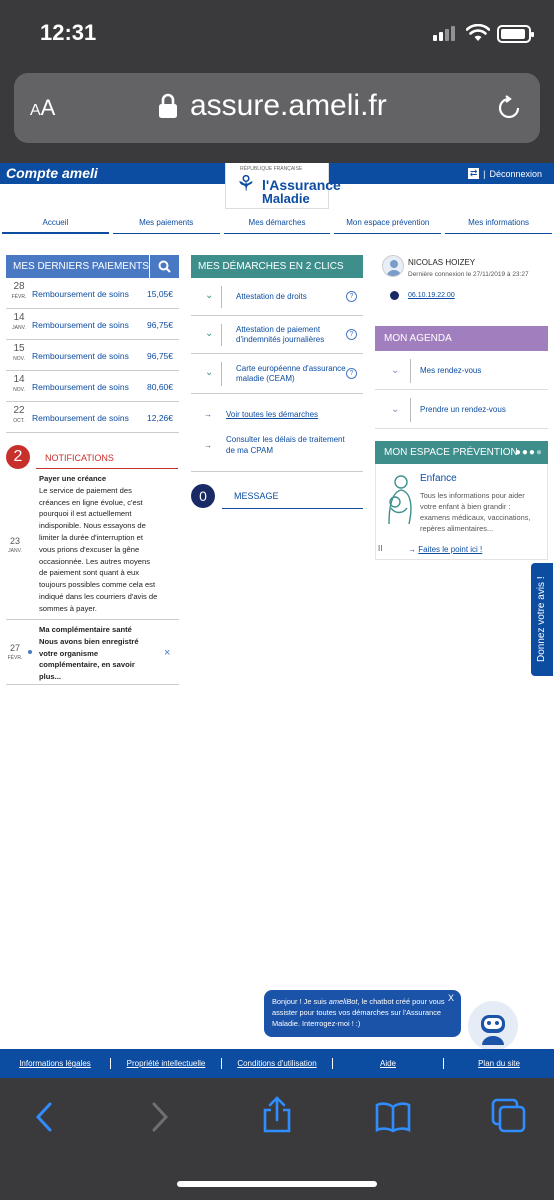  What do you see at coordinates (285, 439) in the screenshot?
I see `processing-delays-line: Consulter les délais de traitement` at bounding box center [285, 439].